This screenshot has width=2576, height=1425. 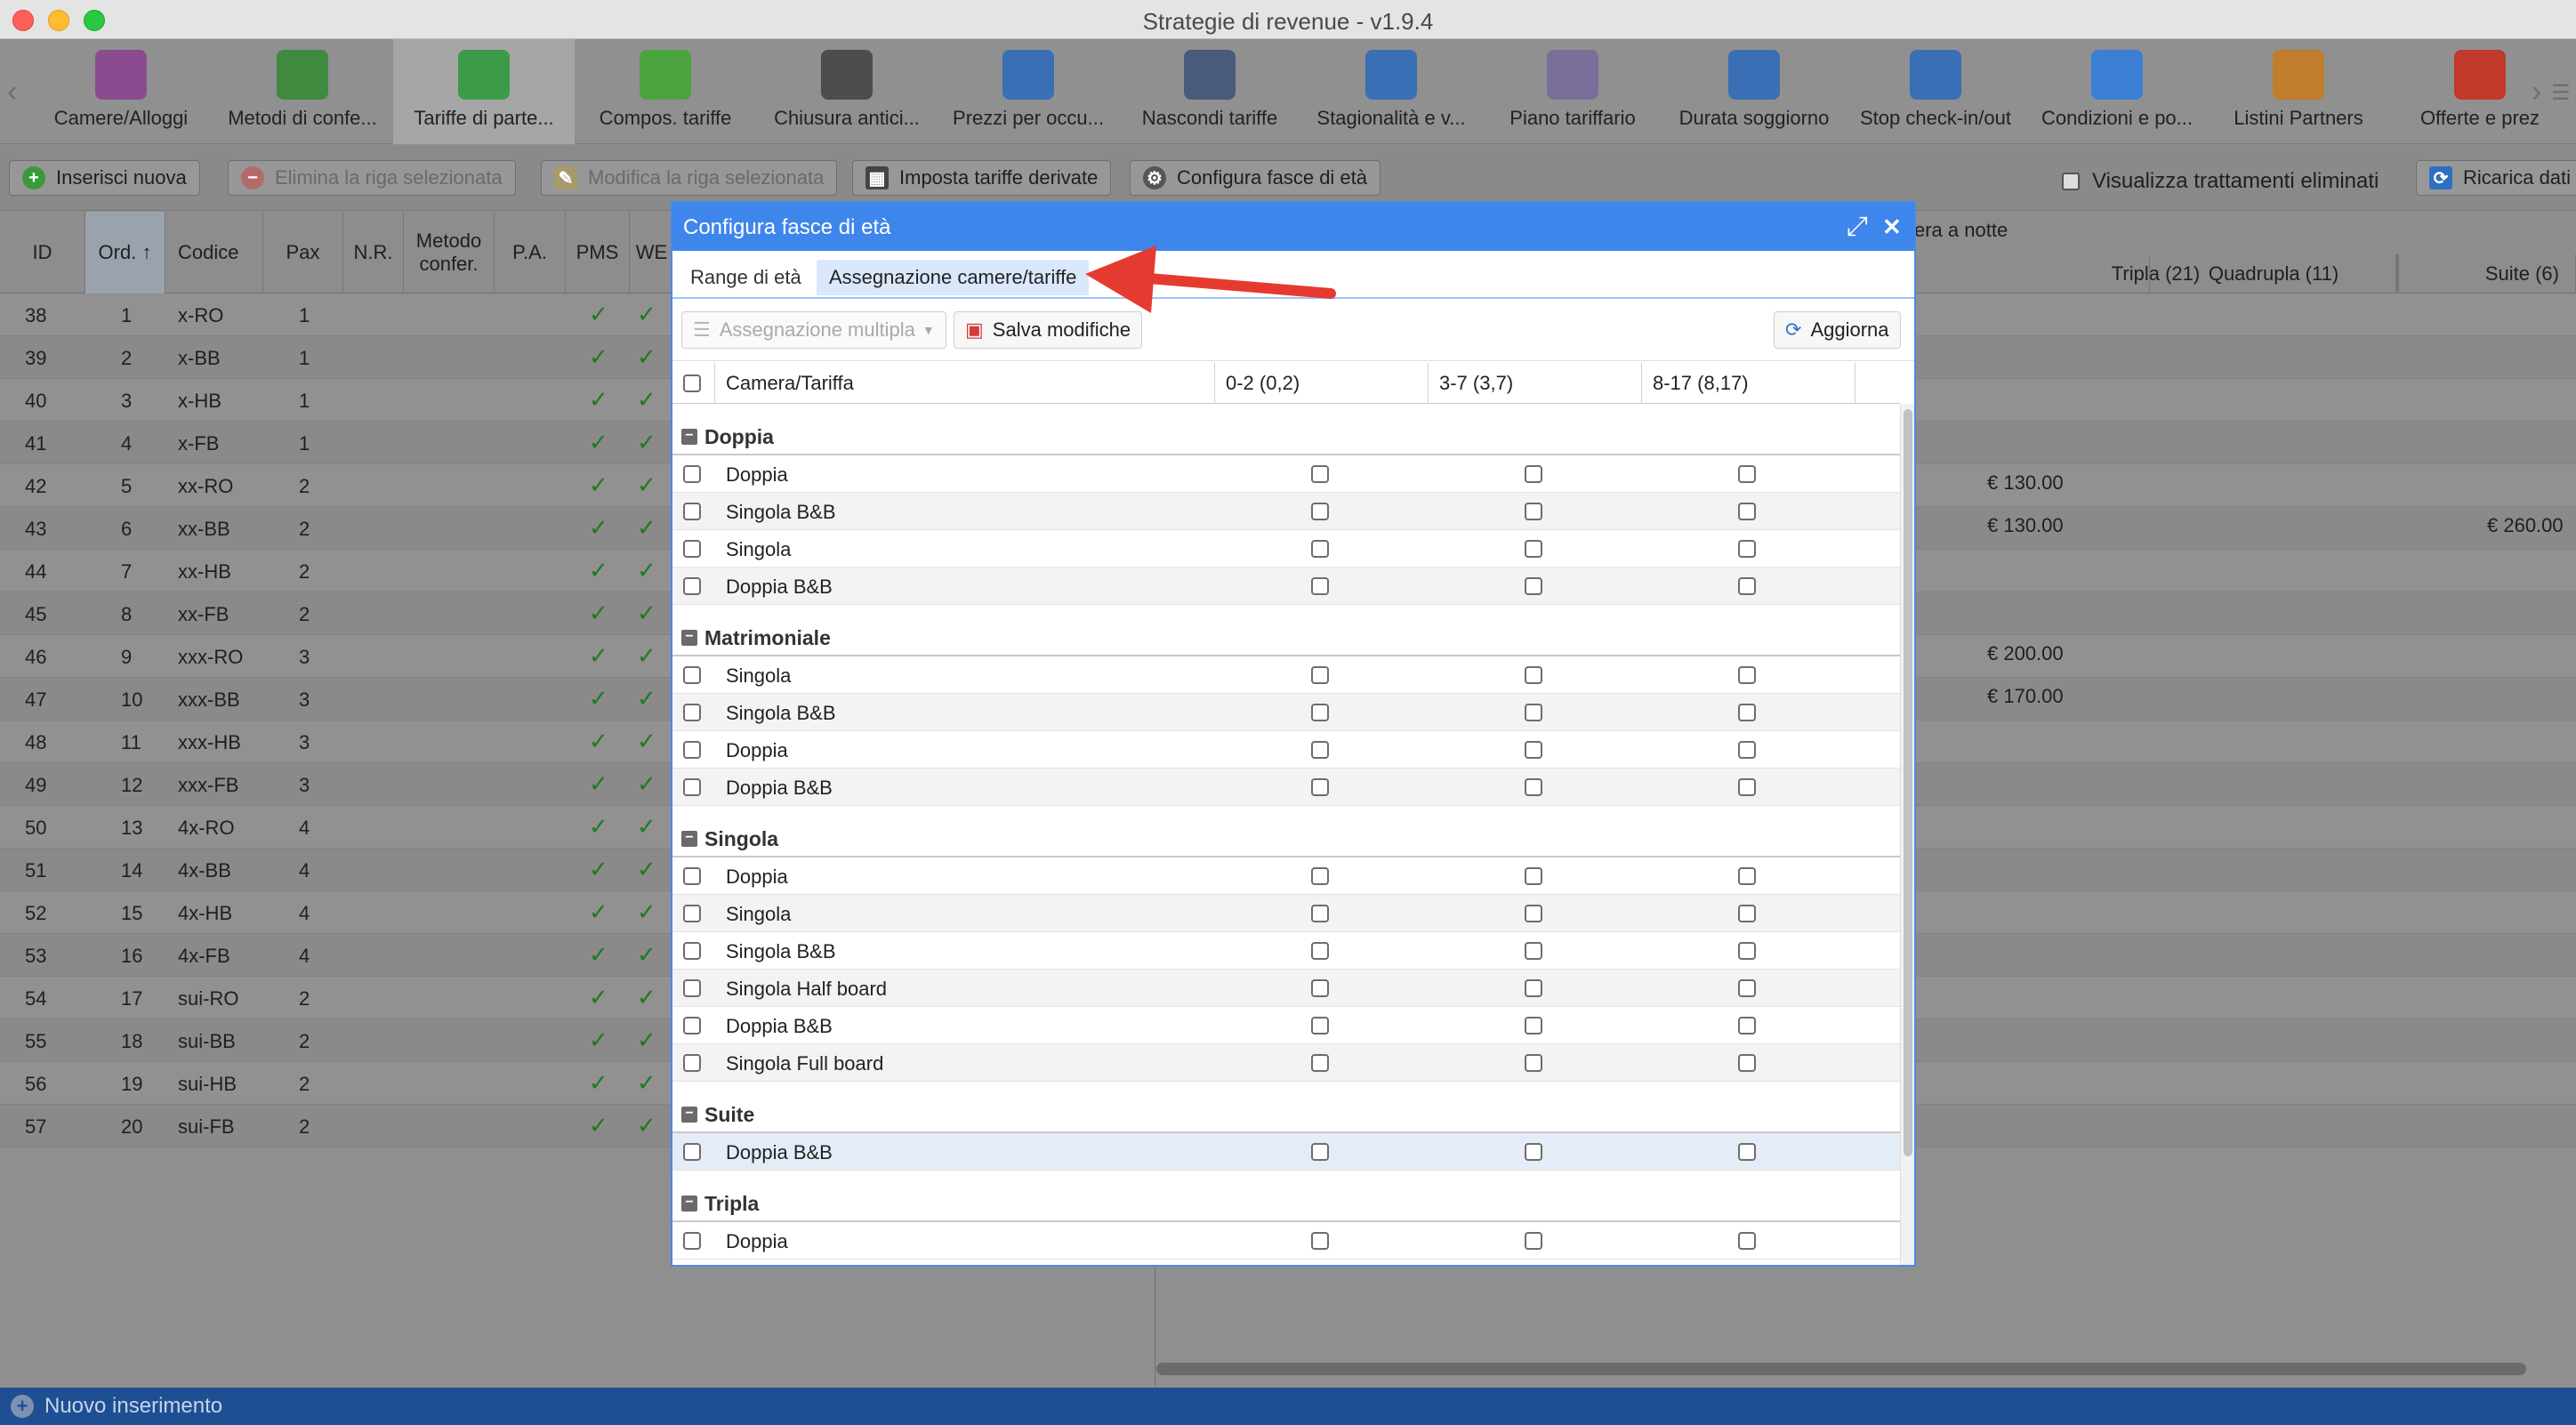 I want to click on reload-data-button: ⟳ Ricarica dati, so click(x=2496, y=178).